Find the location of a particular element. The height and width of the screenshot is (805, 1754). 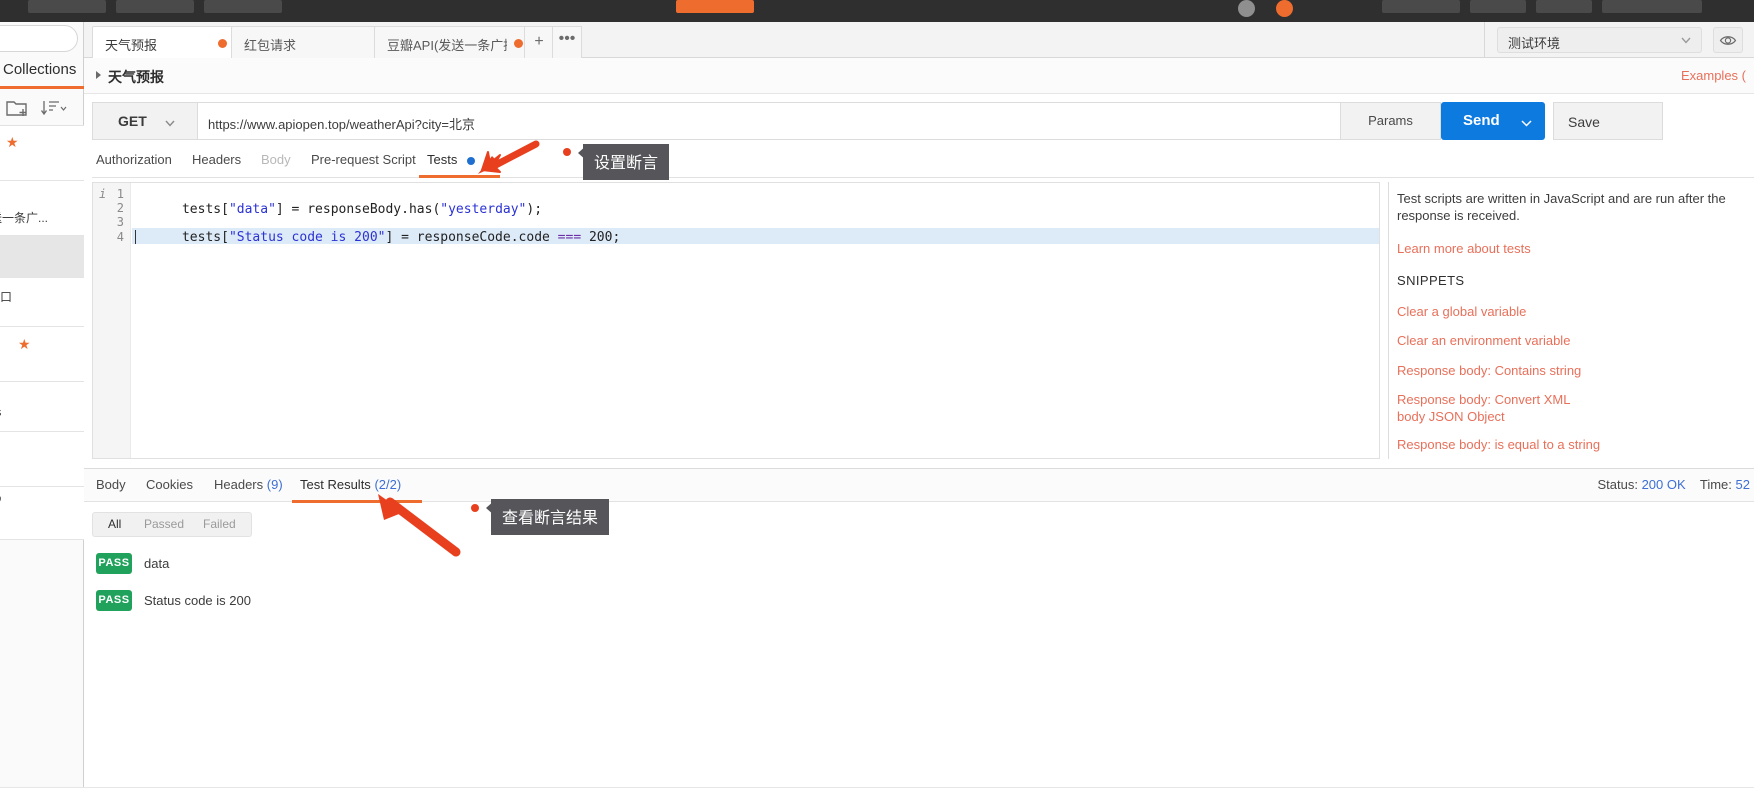

response-tab-test-results: Test Results (2/2) is located at coordinates (350, 484).